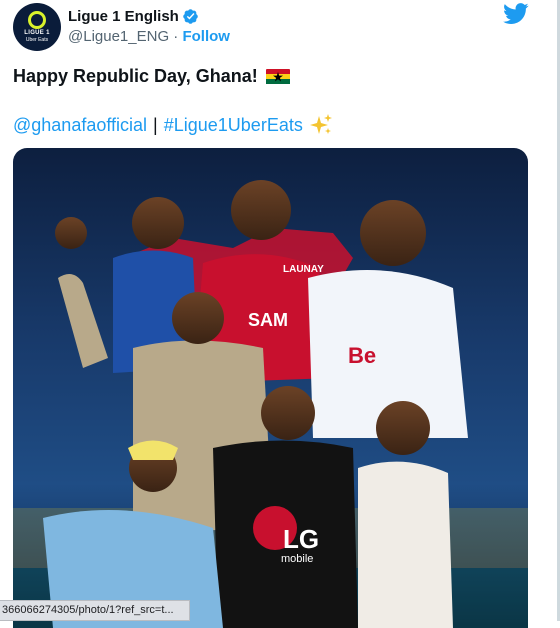 This screenshot has width=560, height=628. I want to click on avatar-logo-sub: Uber Eats, so click(37, 40).